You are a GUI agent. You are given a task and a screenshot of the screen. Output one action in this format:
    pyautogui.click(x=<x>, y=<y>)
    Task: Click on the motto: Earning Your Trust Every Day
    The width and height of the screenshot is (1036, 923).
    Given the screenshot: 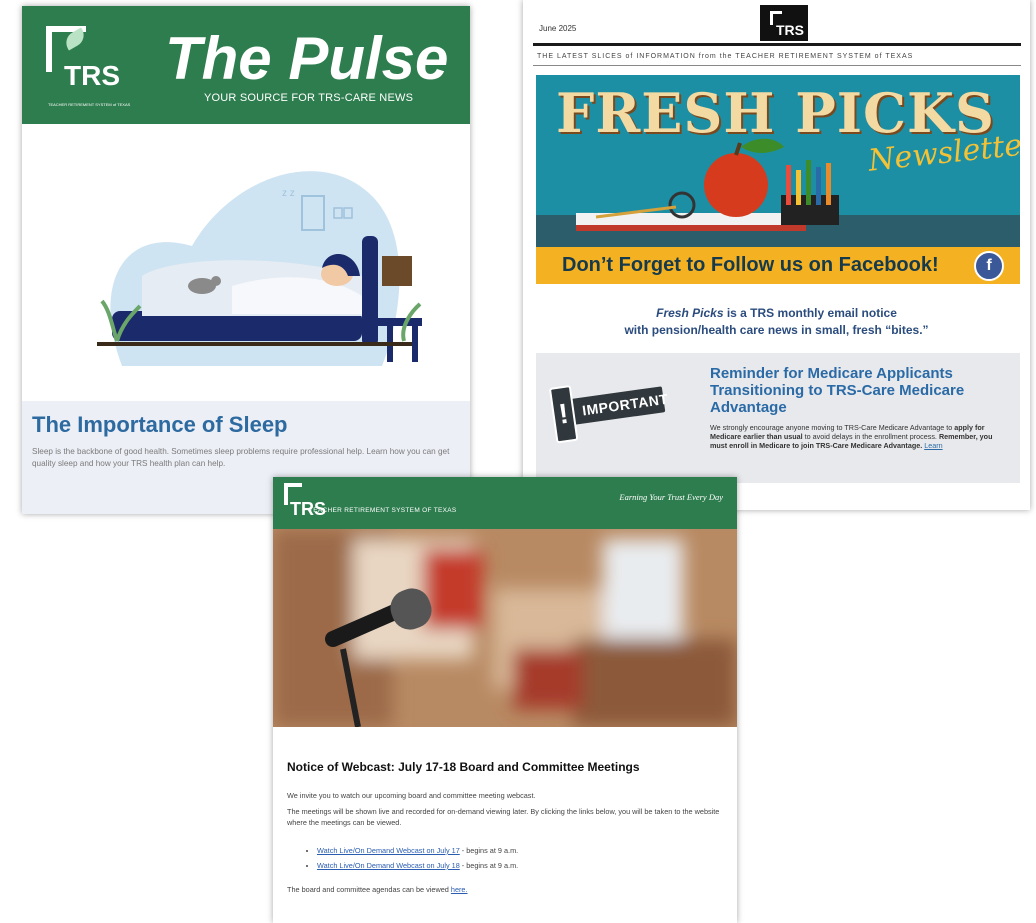 What is the action you would take?
    pyautogui.click(x=671, y=497)
    